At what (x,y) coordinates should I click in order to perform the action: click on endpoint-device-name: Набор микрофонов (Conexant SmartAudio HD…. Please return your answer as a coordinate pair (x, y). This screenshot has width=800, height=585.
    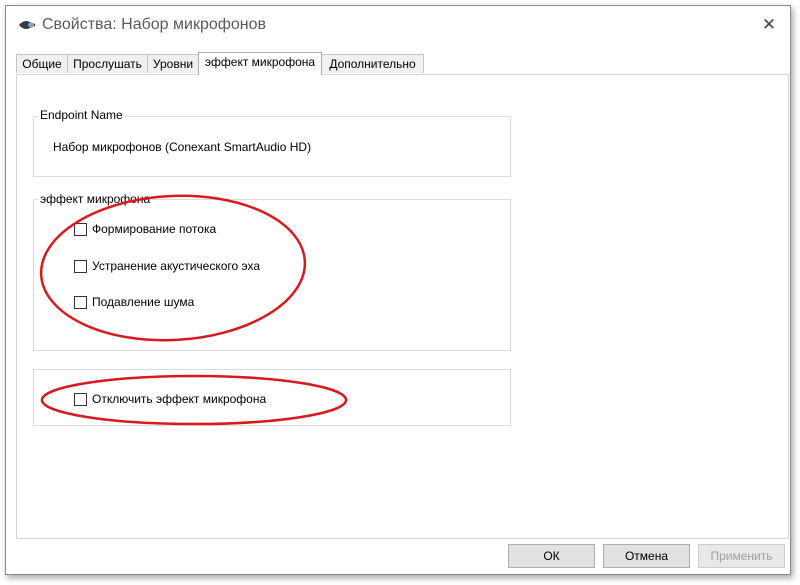
    Looking at the image, I should click on (182, 147).